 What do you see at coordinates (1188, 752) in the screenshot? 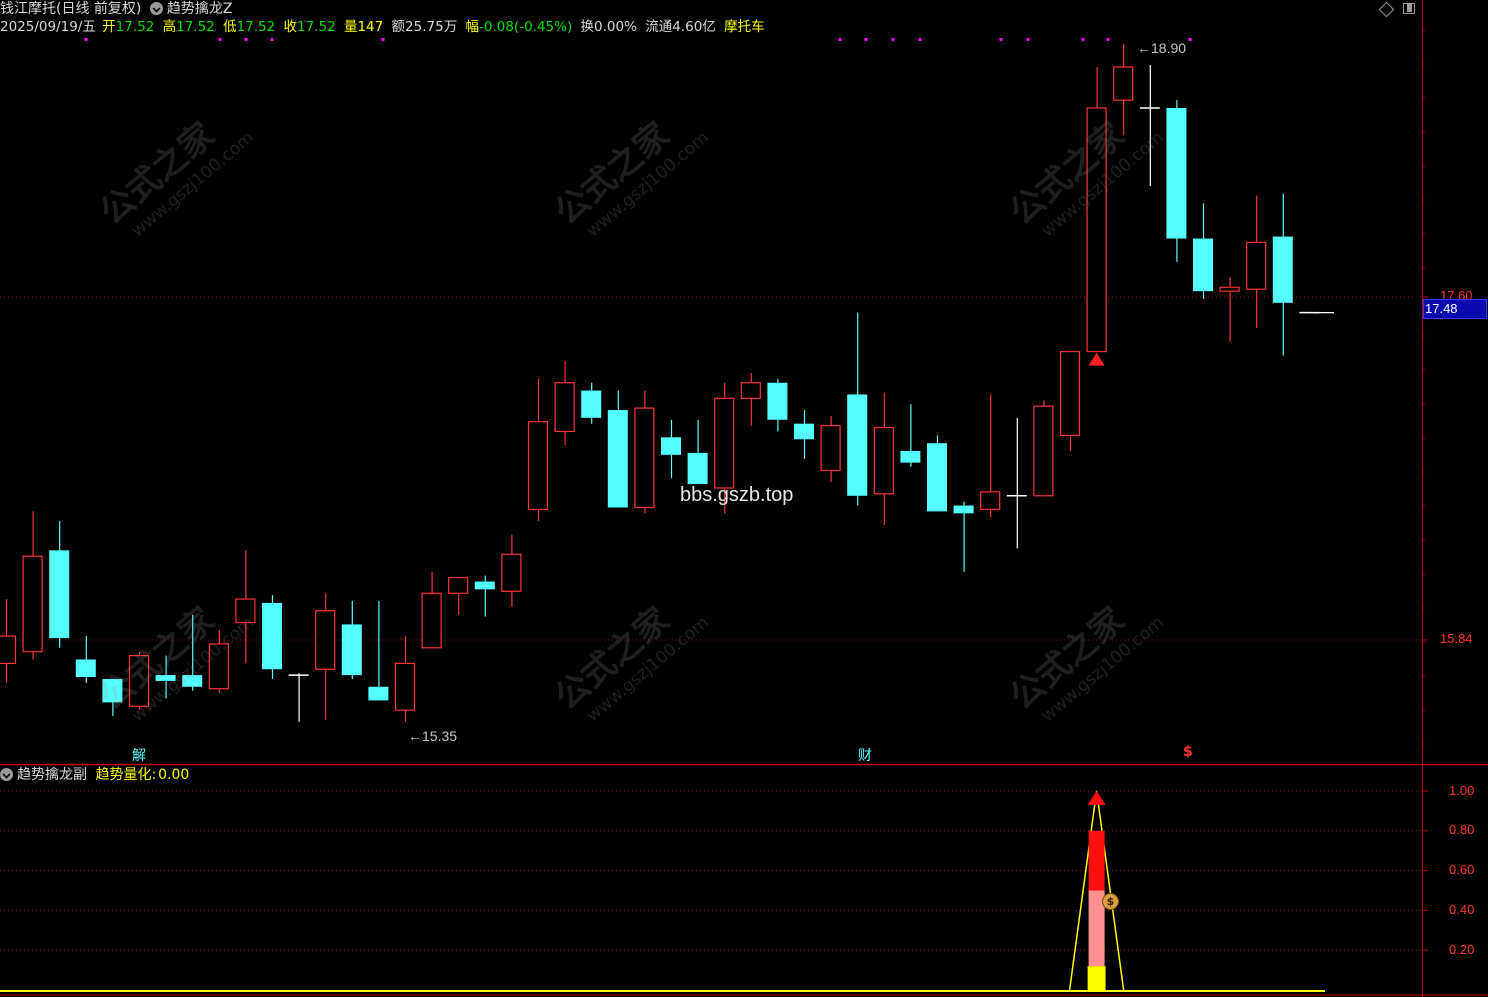
I see `signal-label-dollar: $` at bounding box center [1188, 752].